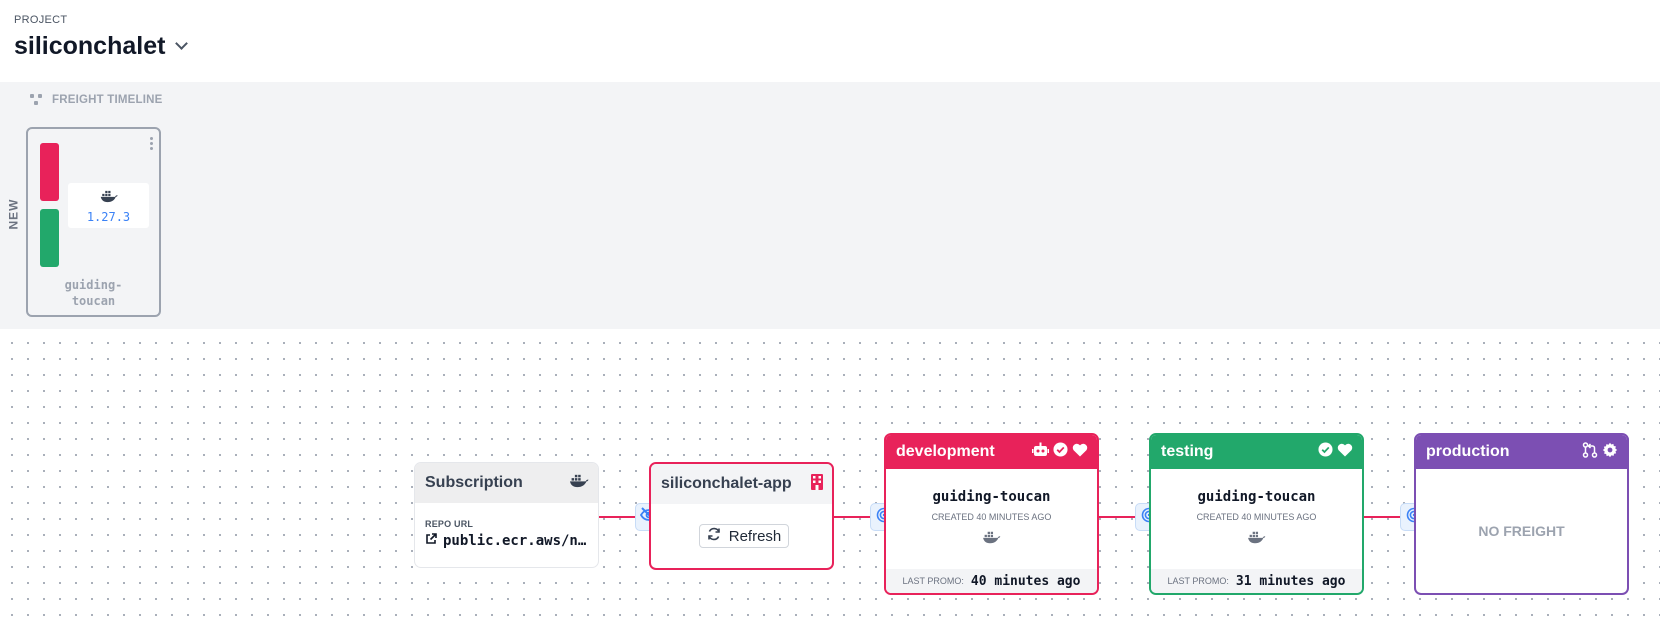  Describe the element at coordinates (107, 100) in the screenshot. I see `freight-timeline-label: FREIGHT TIMELINE` at that location.